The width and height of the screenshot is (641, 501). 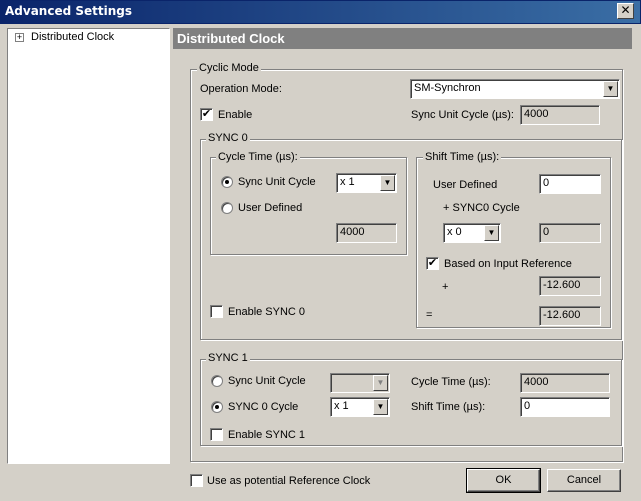 I want to click on close-icon: ✕, so click(x=625, y=10).